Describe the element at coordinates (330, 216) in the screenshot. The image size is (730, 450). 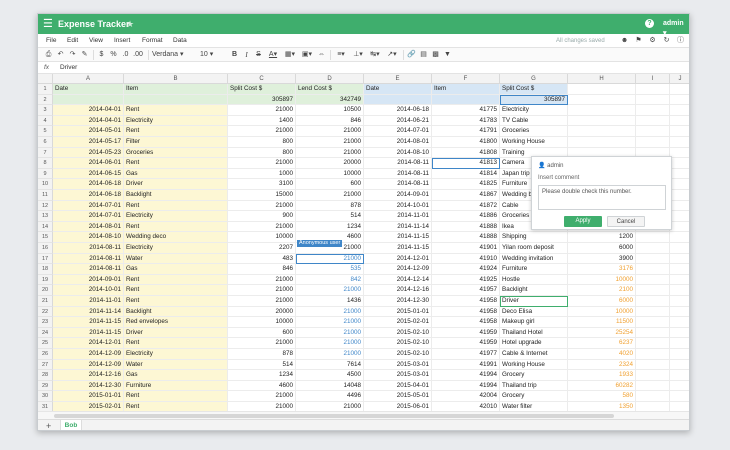
I see `cell: 514` at that location.